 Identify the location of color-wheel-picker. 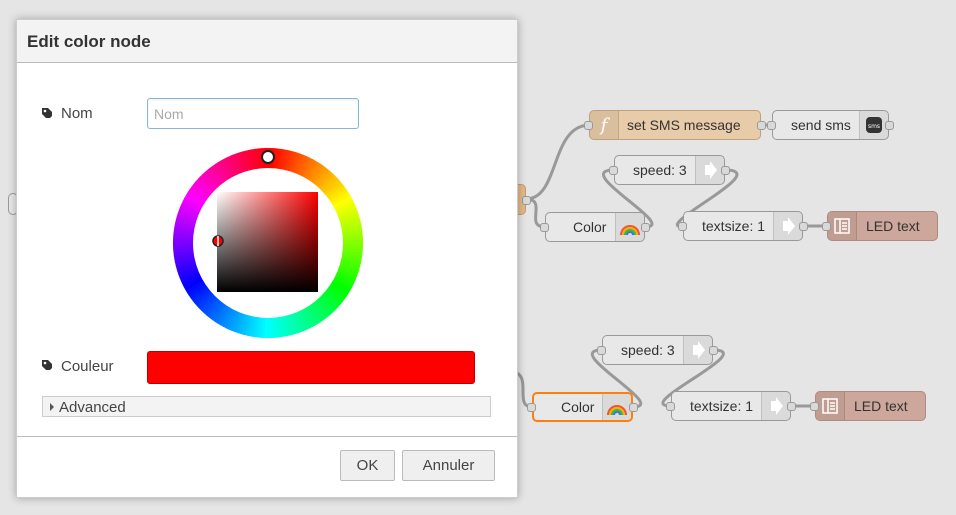
(268, 243).